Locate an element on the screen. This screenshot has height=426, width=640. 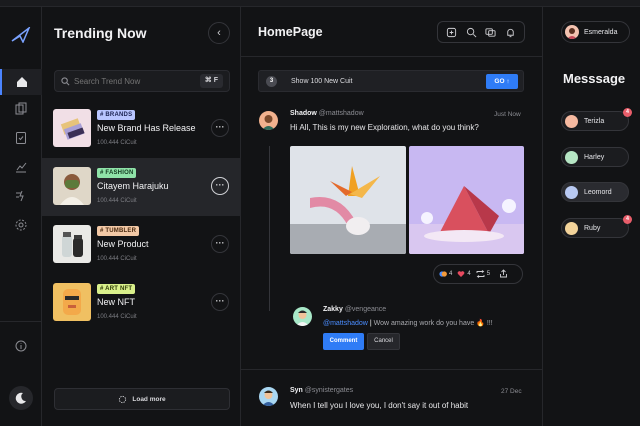
trend-name: New NFT is located at coordinates (116, 302).